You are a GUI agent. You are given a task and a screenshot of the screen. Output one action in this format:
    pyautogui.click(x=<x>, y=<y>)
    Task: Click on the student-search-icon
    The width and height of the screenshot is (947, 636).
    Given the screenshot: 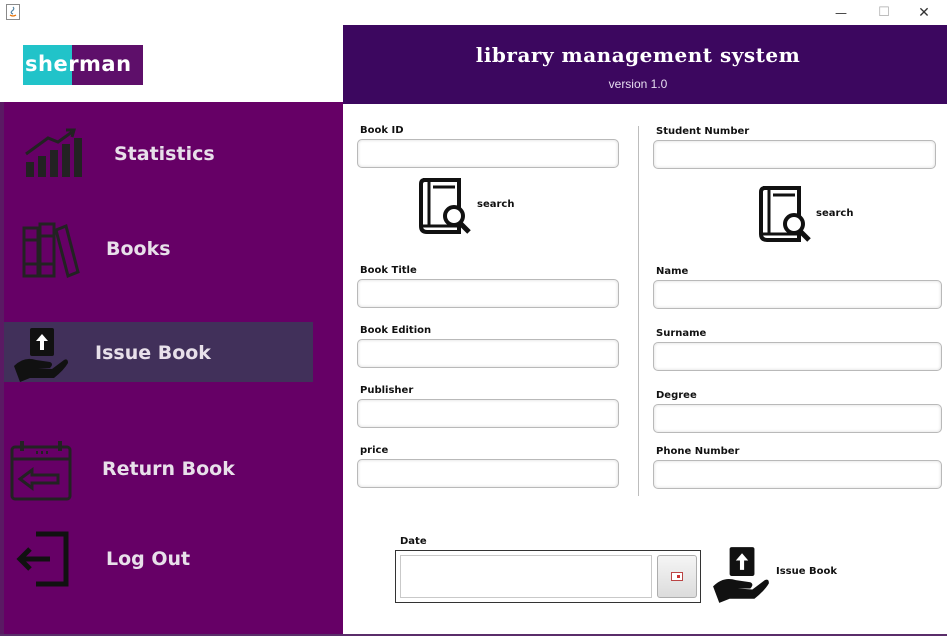 What is the action you would take?
    pyautogui.click(x=785, y=214)
    